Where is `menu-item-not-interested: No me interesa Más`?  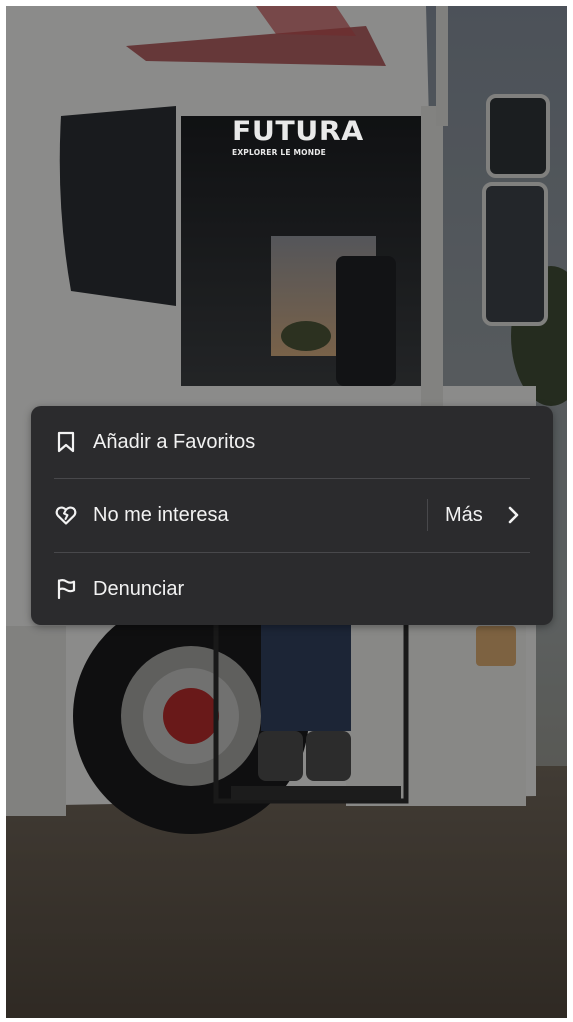 menu-item-not-interested: No me interesa Más is located at coordinates (292, 515).